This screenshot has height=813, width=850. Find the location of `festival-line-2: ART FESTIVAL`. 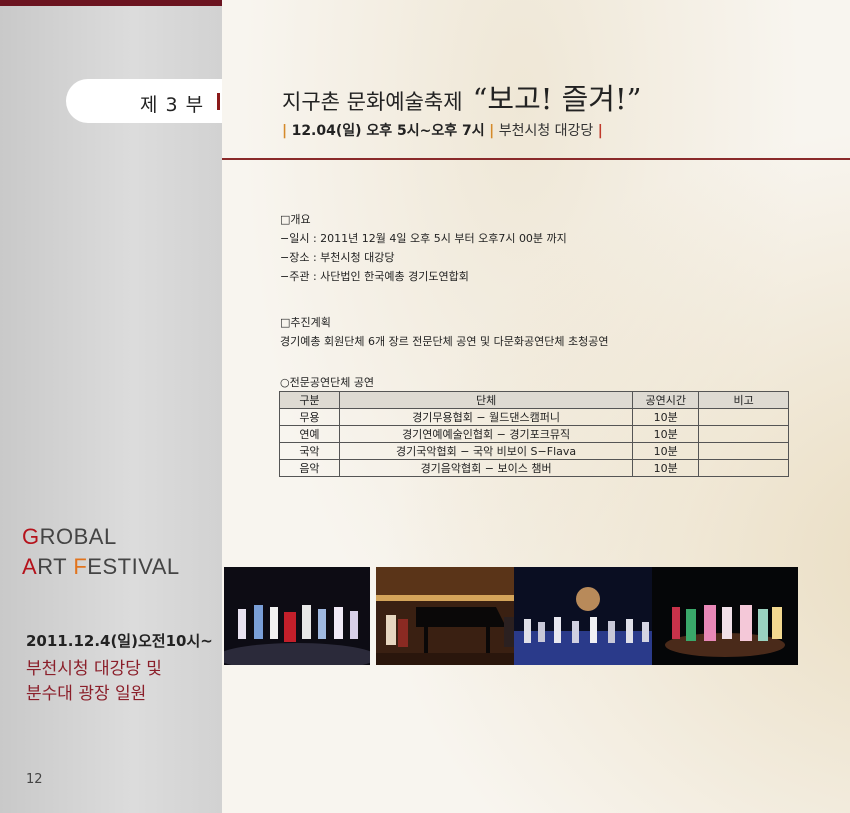

festival-line-2: ART FESTIVAL is located at coordinates (101, 567).